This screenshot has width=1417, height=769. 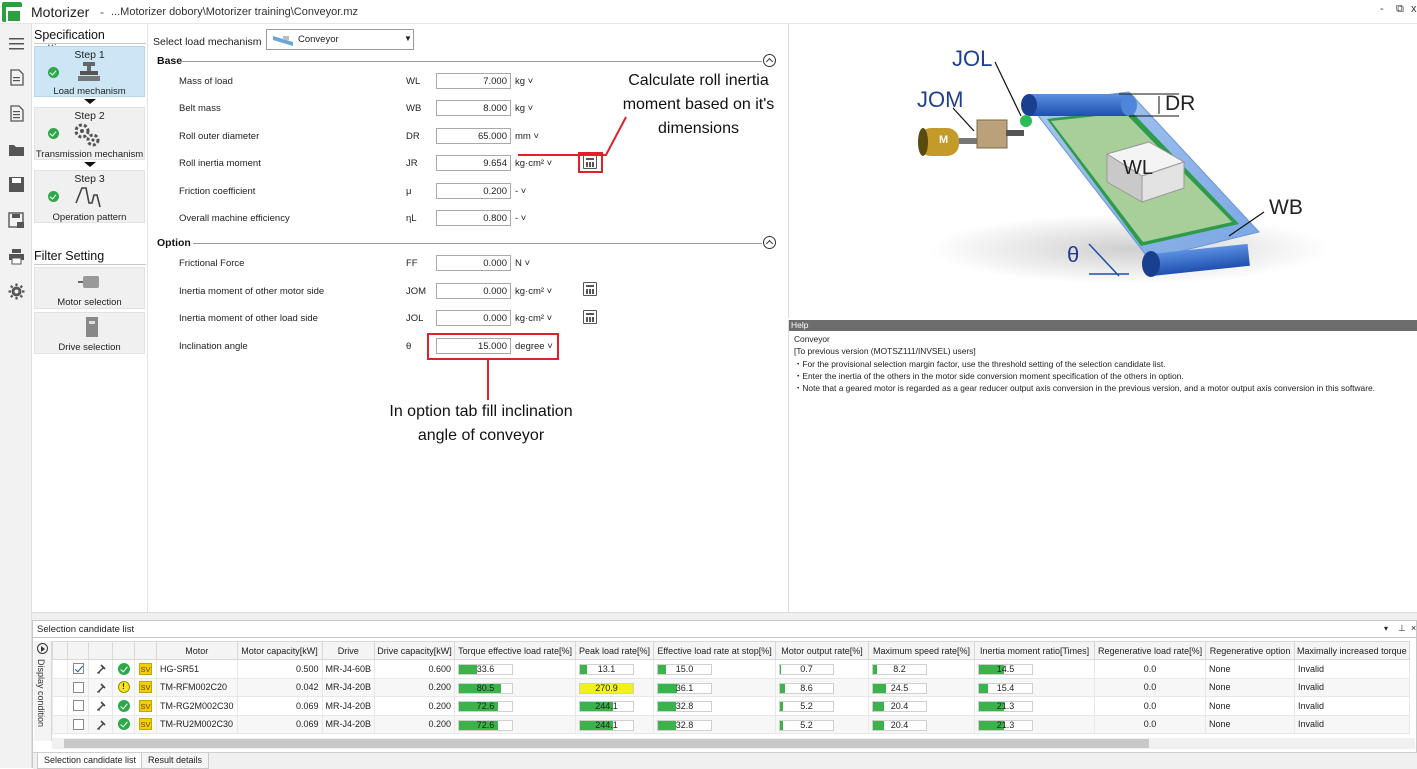 What do you see at coordinates (348, 650) in the screenshot?
I see `column-header: Drive` at bounding box center [348, 650].